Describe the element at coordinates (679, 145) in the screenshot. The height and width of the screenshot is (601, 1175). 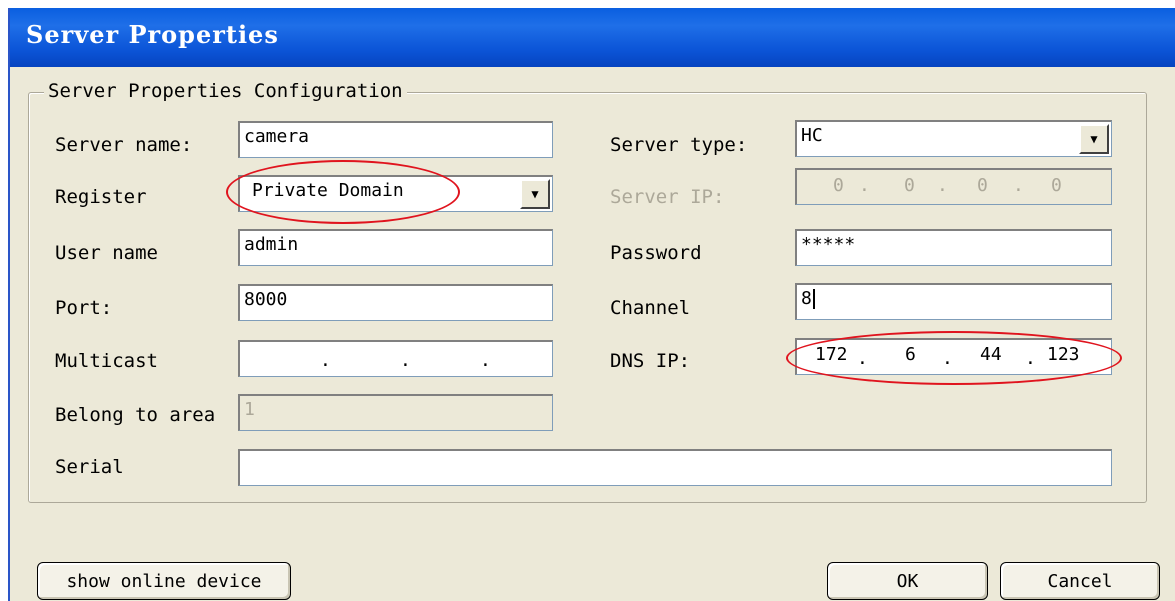
I see `server-type-label: Server type:` at that location.